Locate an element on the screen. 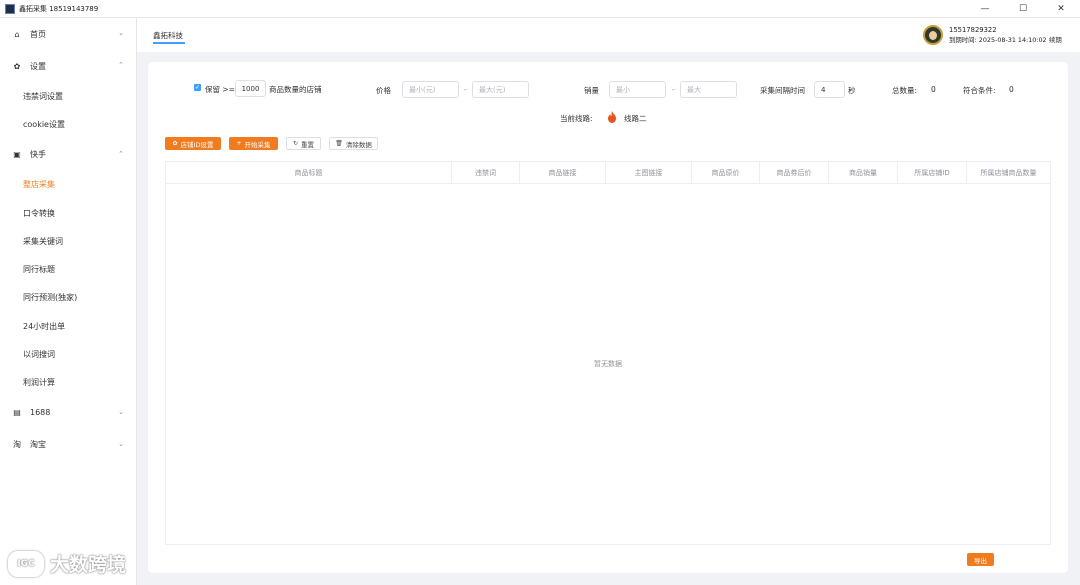 This screenshot has width=1080, height=585. keep-label: 保留 >= is located at coordinates (220, 89).